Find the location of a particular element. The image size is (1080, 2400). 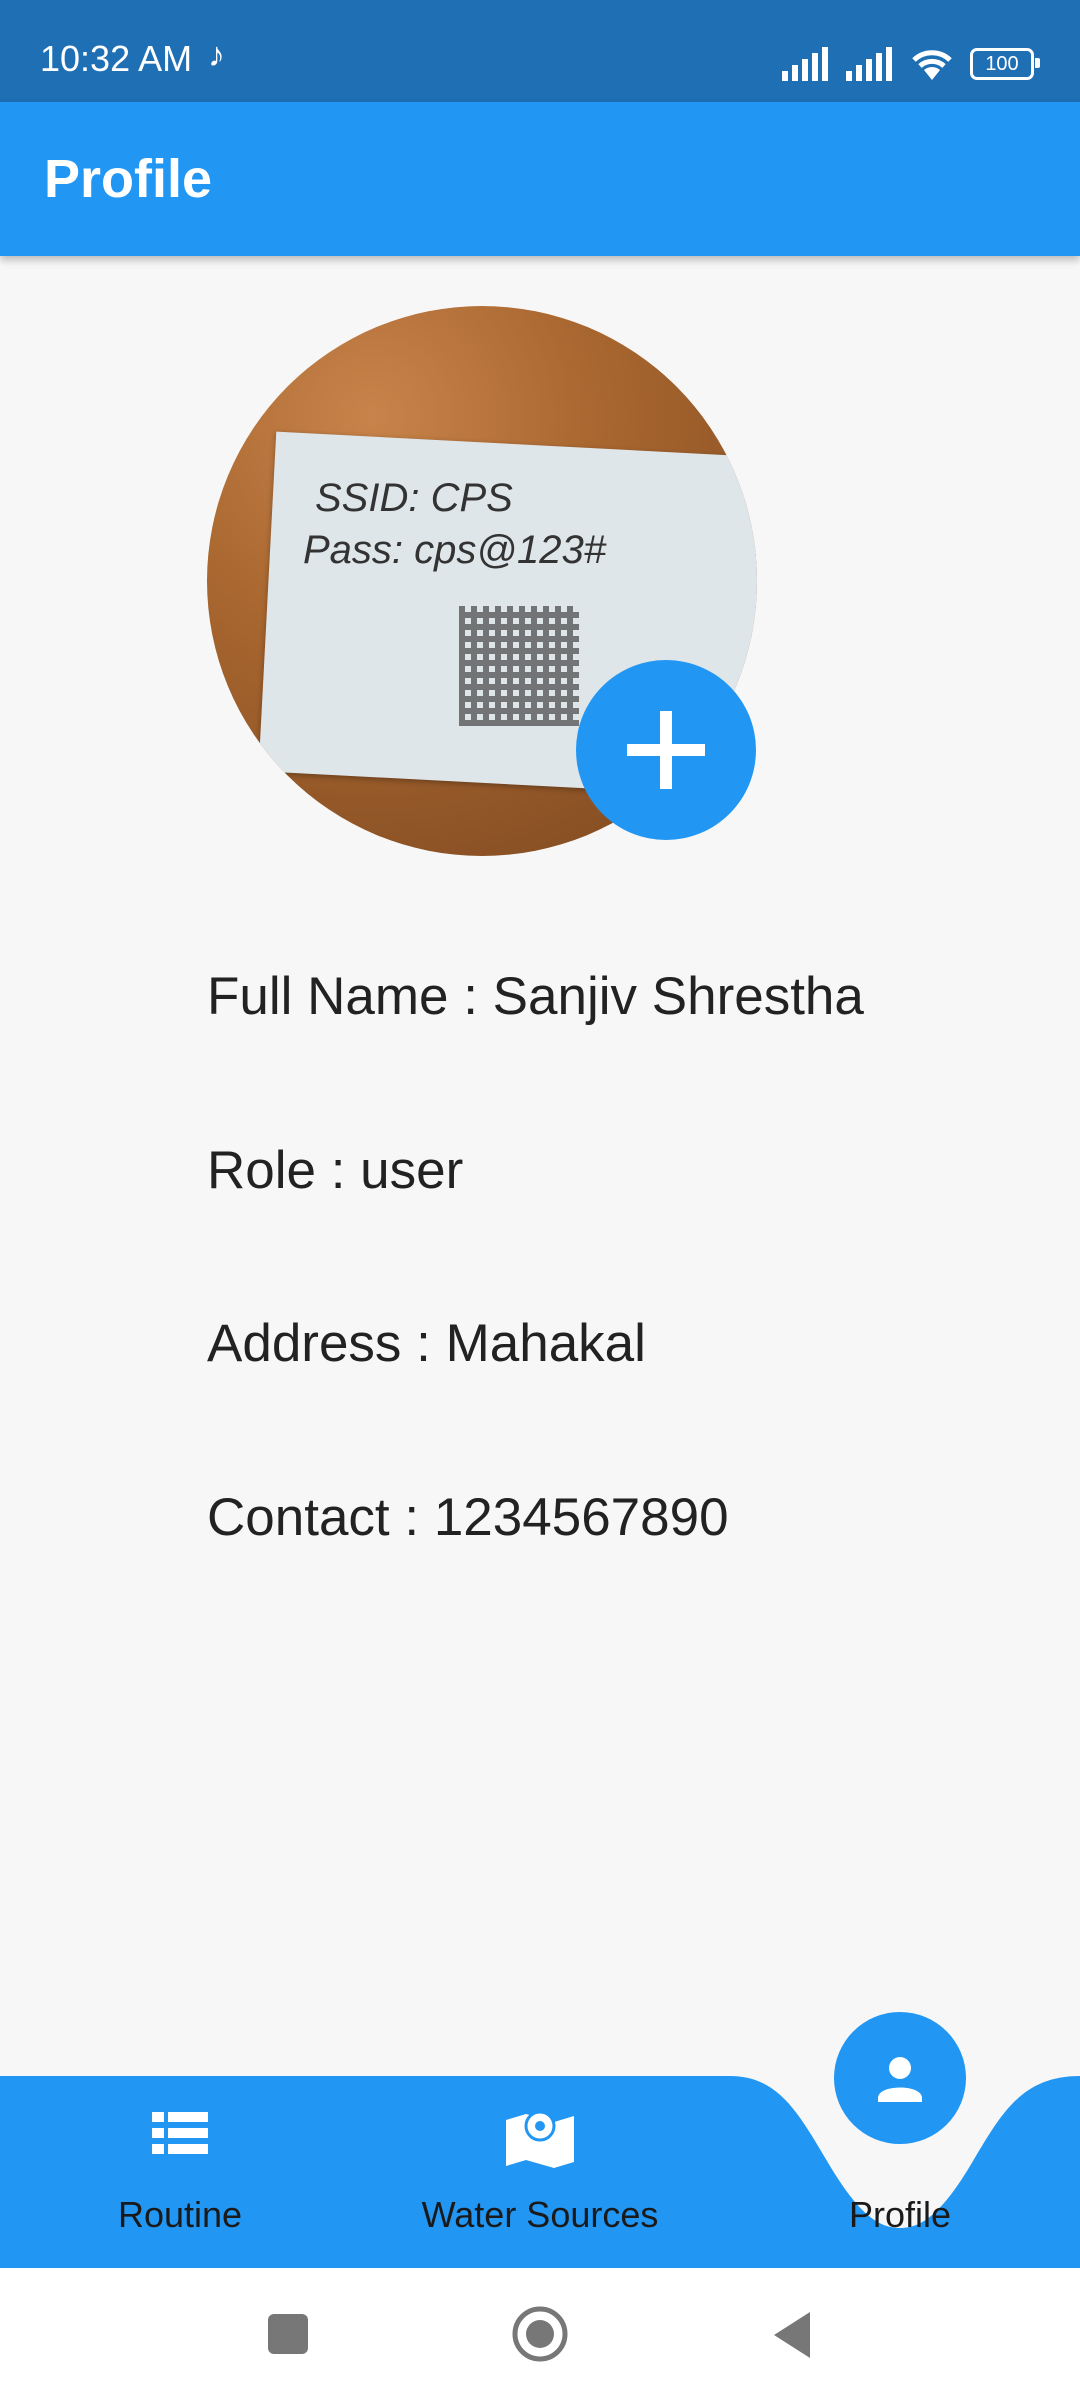

list-icon is located at coordinates (180, 2133).